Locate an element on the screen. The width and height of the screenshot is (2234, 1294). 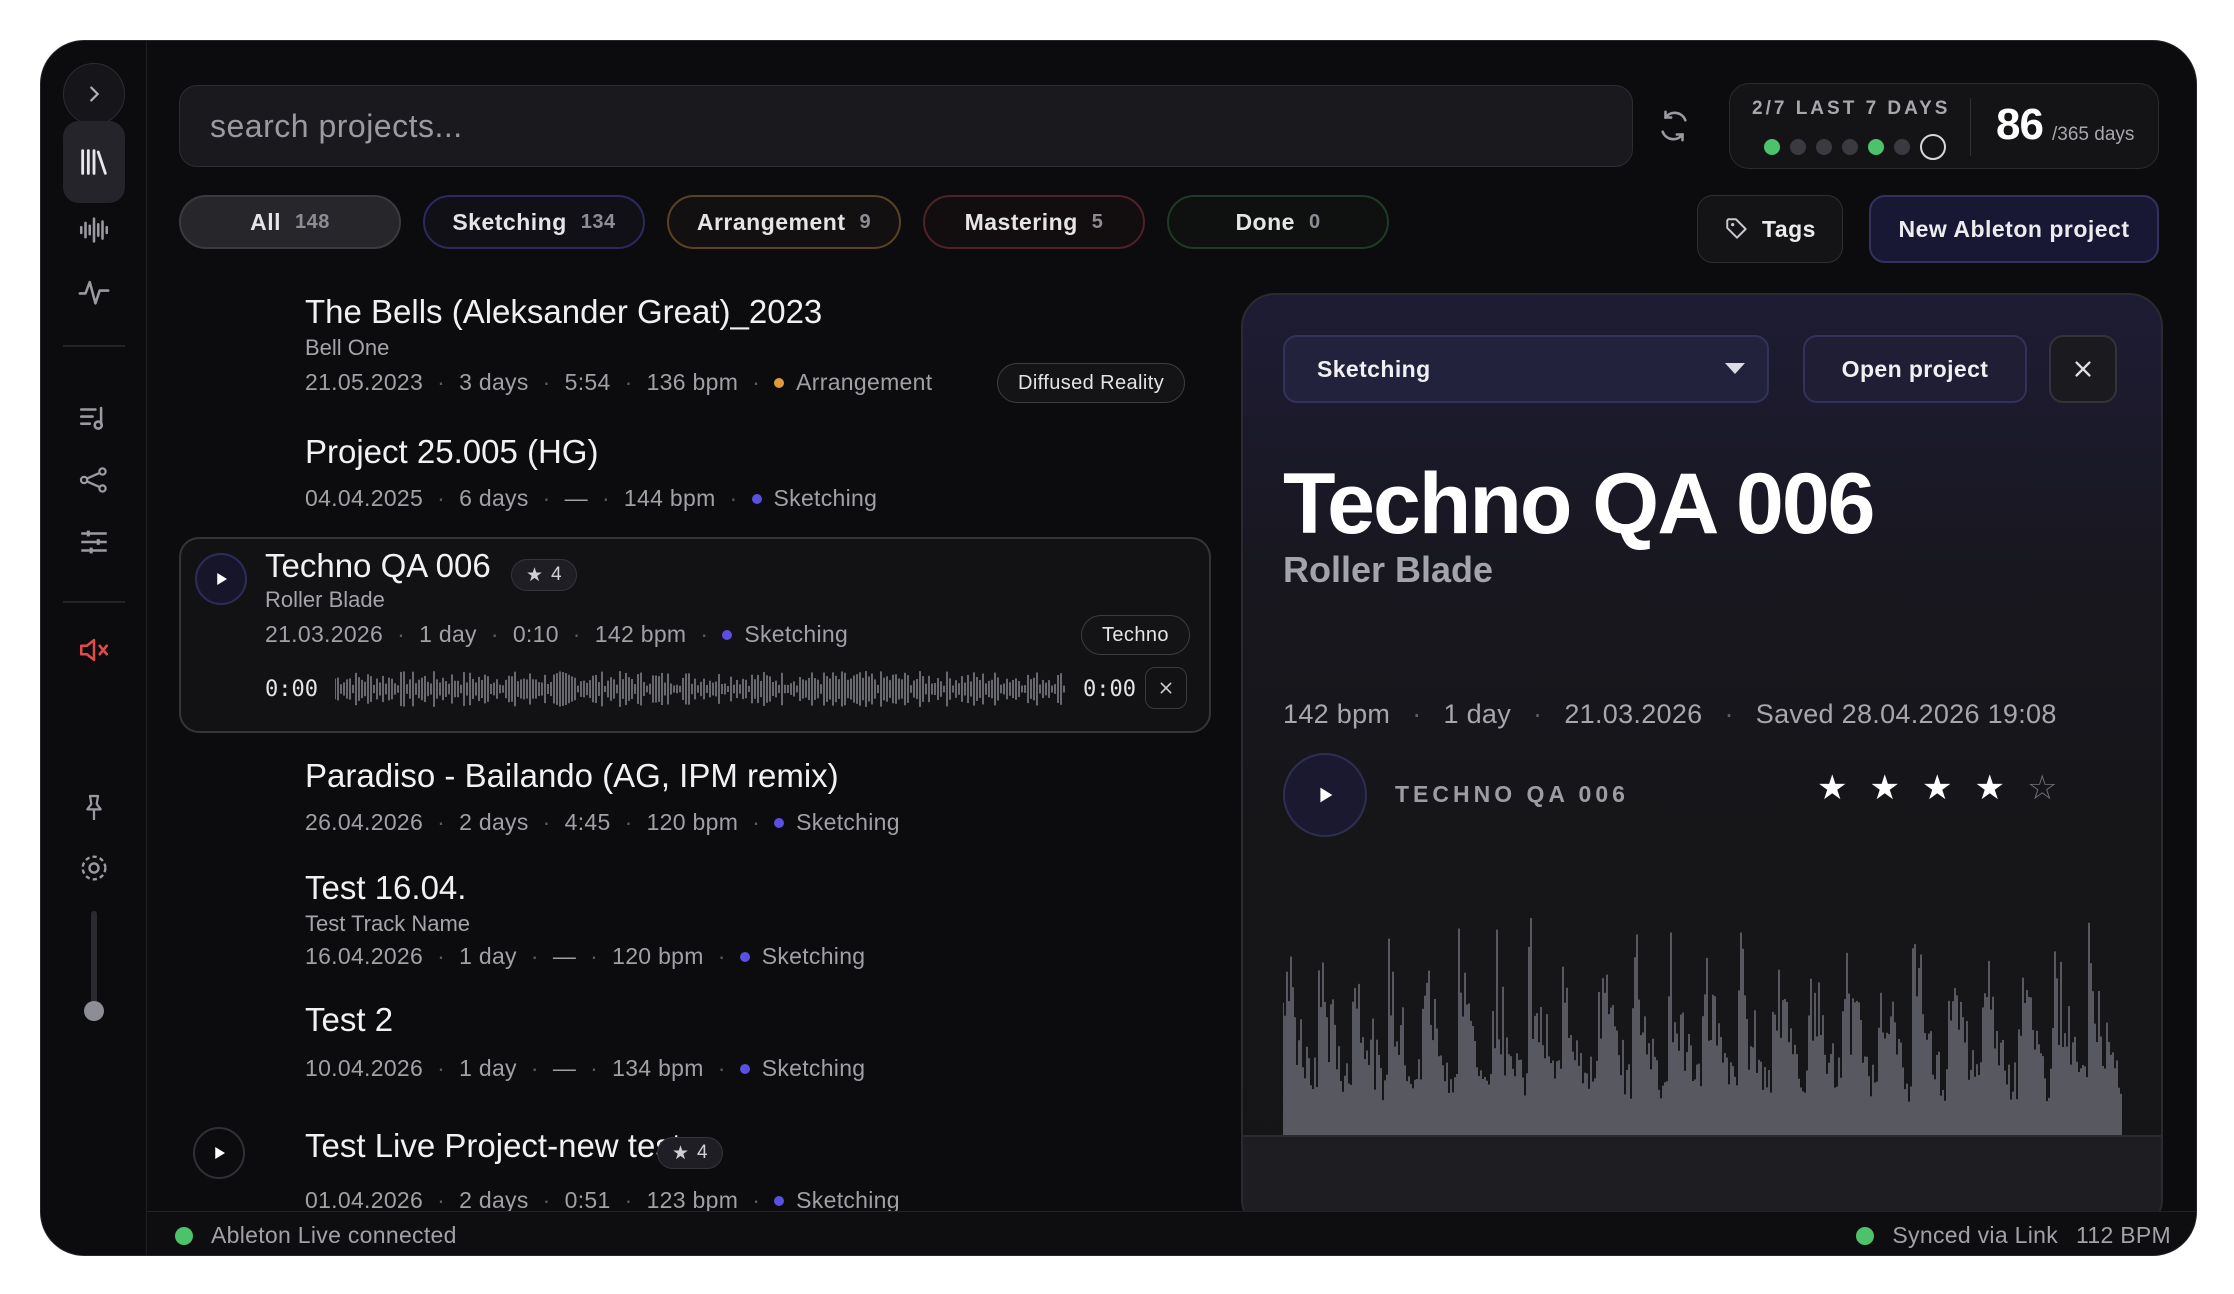
connection-status-text: Ableton Live connected is located at coordinates (334, 1235).